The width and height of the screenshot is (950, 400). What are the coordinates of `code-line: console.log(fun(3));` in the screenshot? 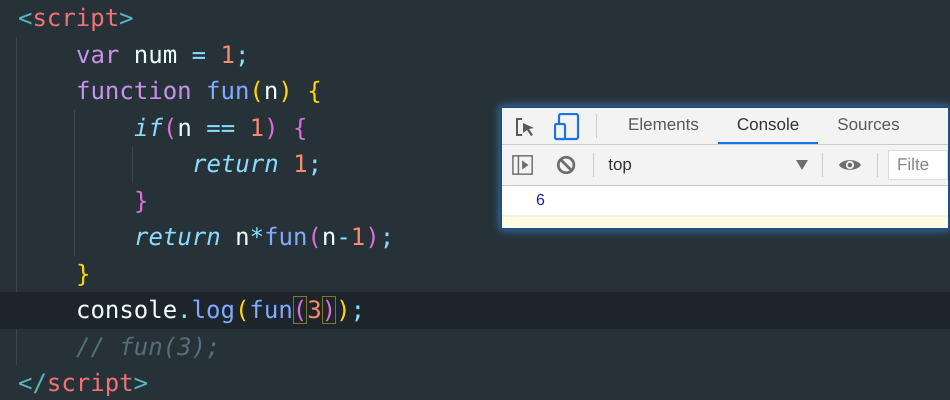 It's located at (221, 310).